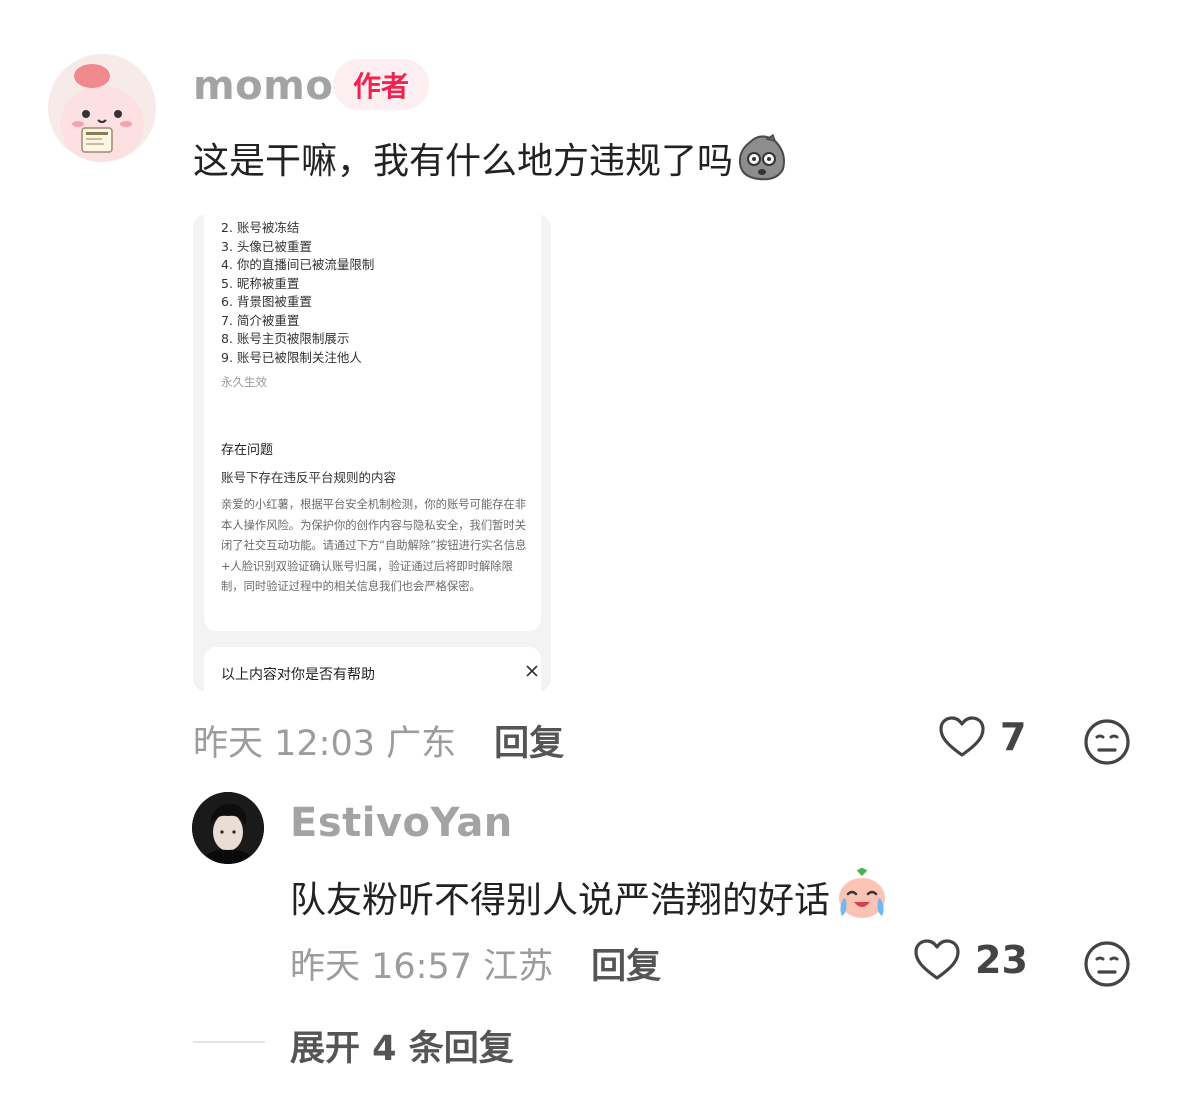 Image resolution: width=1179 pixels, height=1100 pixels. I want to click on like-button: 7, so click(982, 737).